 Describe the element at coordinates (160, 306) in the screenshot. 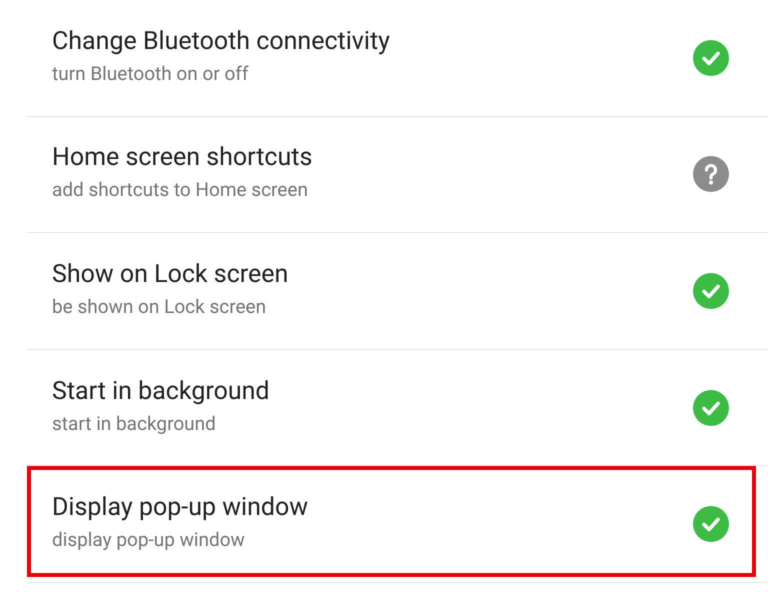

I see `permission-description: be shown on Lock screen` at that location.